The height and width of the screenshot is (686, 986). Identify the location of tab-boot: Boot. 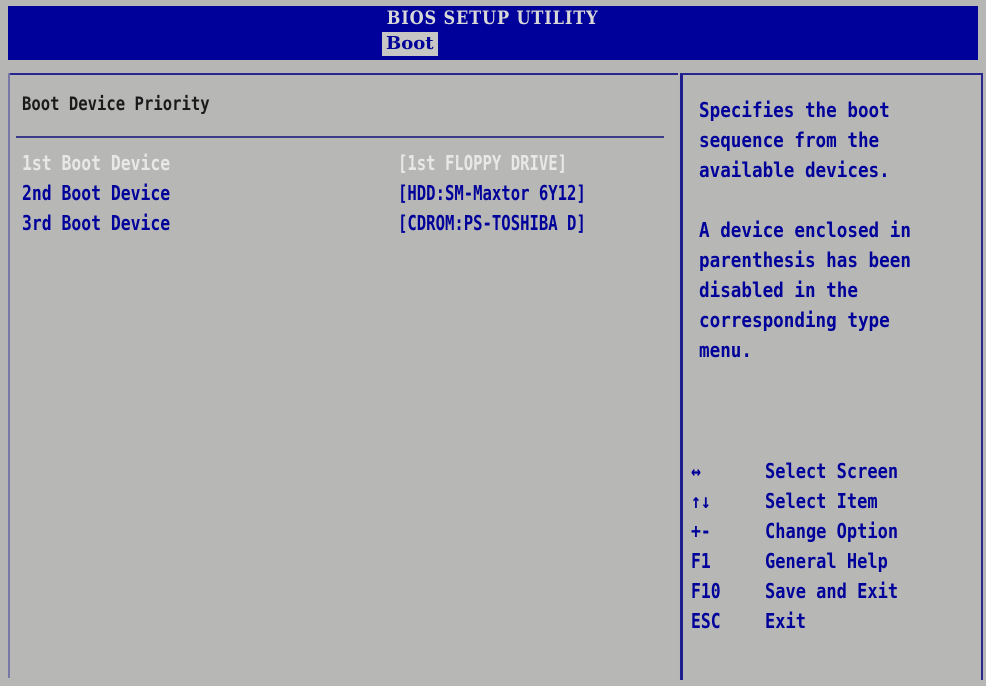
(410, 44).